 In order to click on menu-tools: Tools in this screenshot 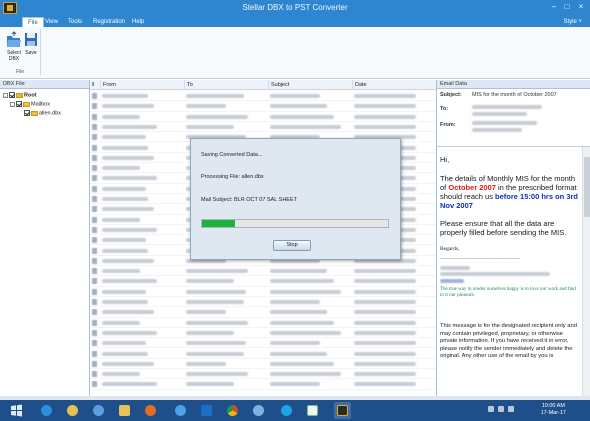, I will do `click(75, 22)`.